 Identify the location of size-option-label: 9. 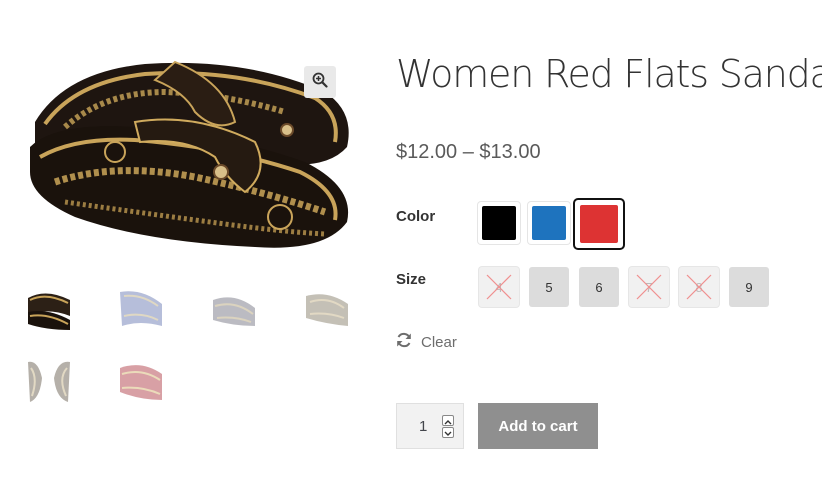
(749, 287).